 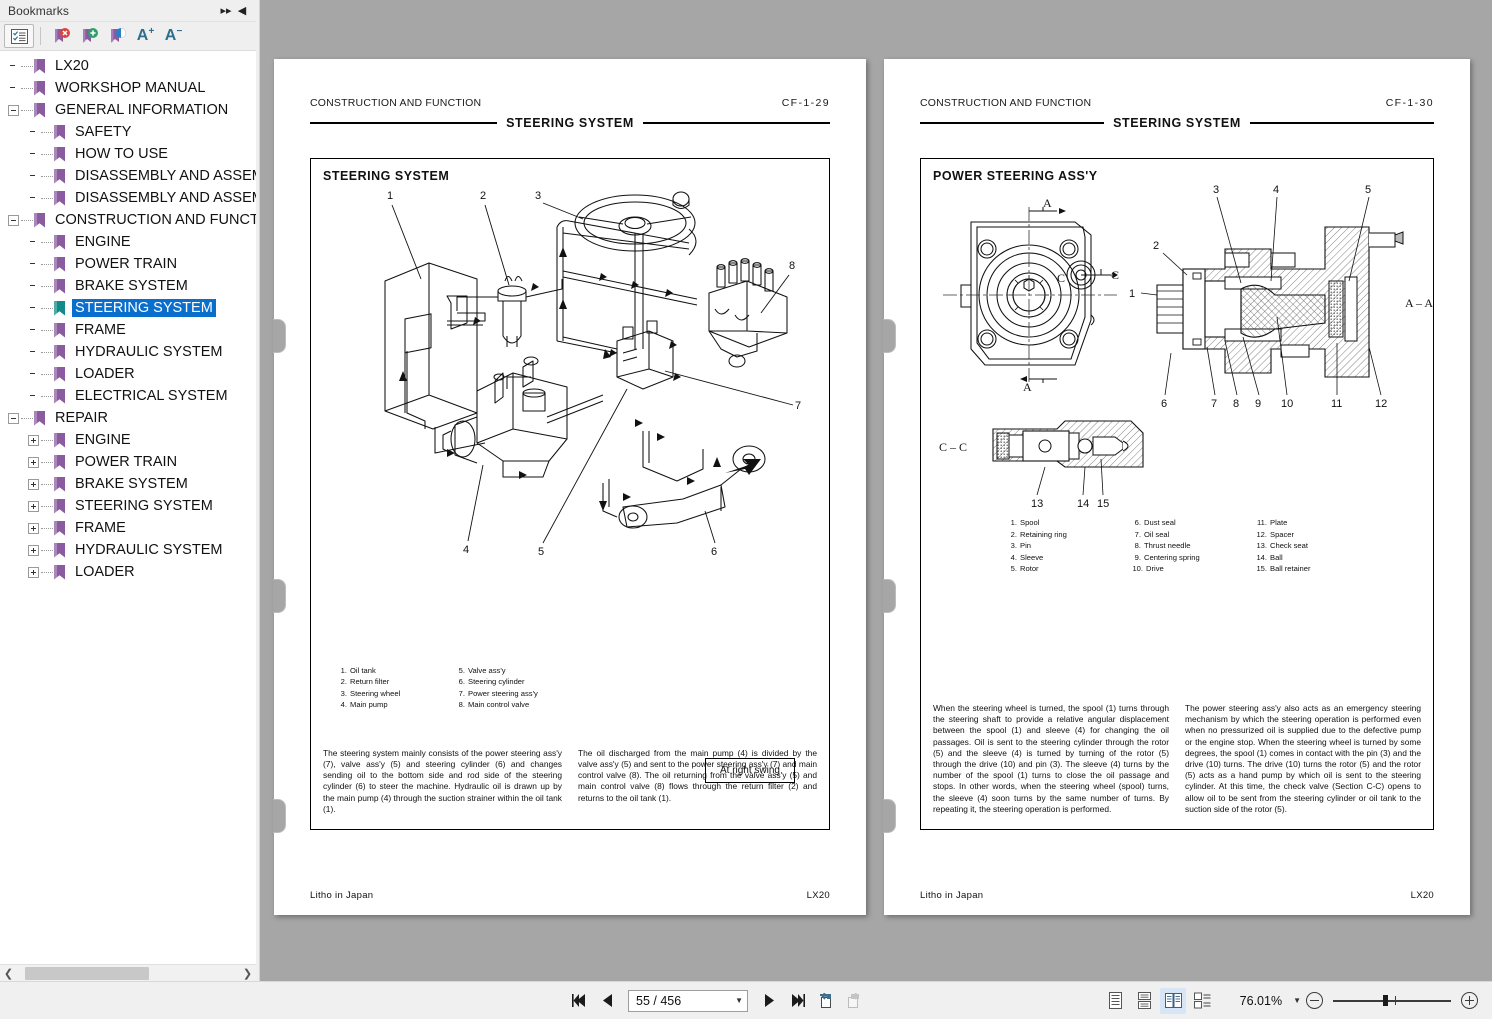 What do you see at coordinates (1297, 1000) in the screenshot?
I see `zoom-dropdown-chevron-down-icon: ▼` at bounding box center [1297, 1000].